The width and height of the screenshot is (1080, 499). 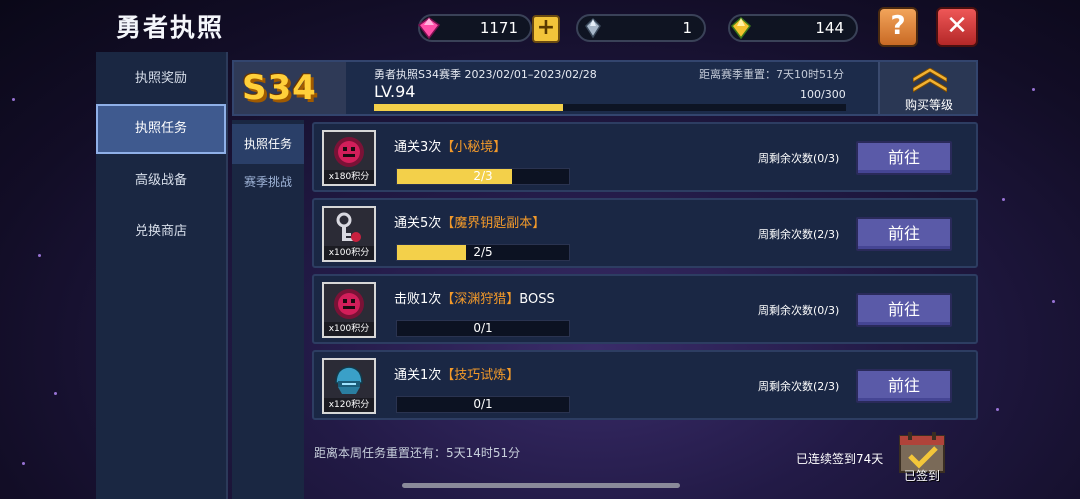 I want to click on subtab-season-challenge: 赛季挑战, so click(x=268, y=182).